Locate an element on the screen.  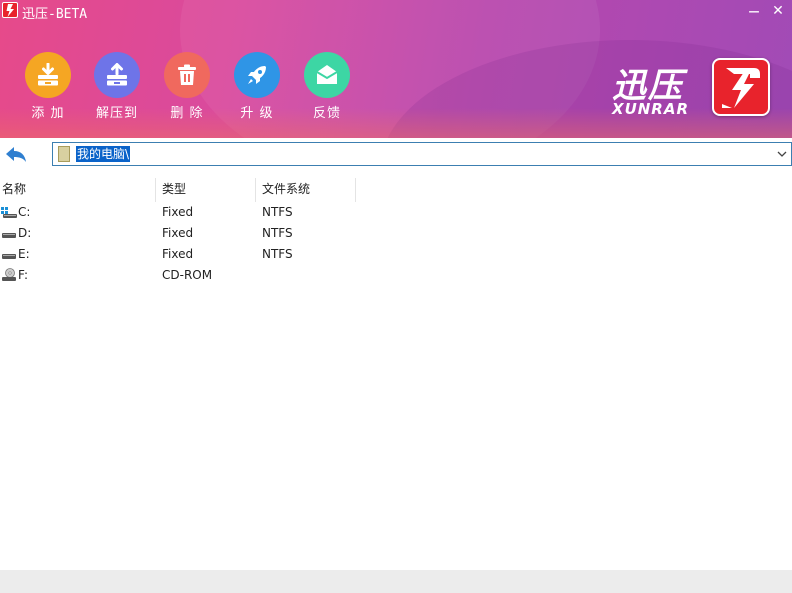
system-drive-icon is located at coordinates (9, 212).